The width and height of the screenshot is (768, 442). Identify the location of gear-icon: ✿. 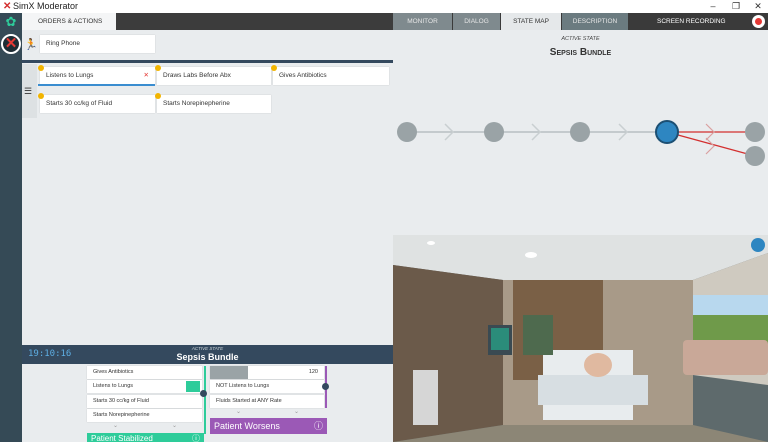
(11, 22).